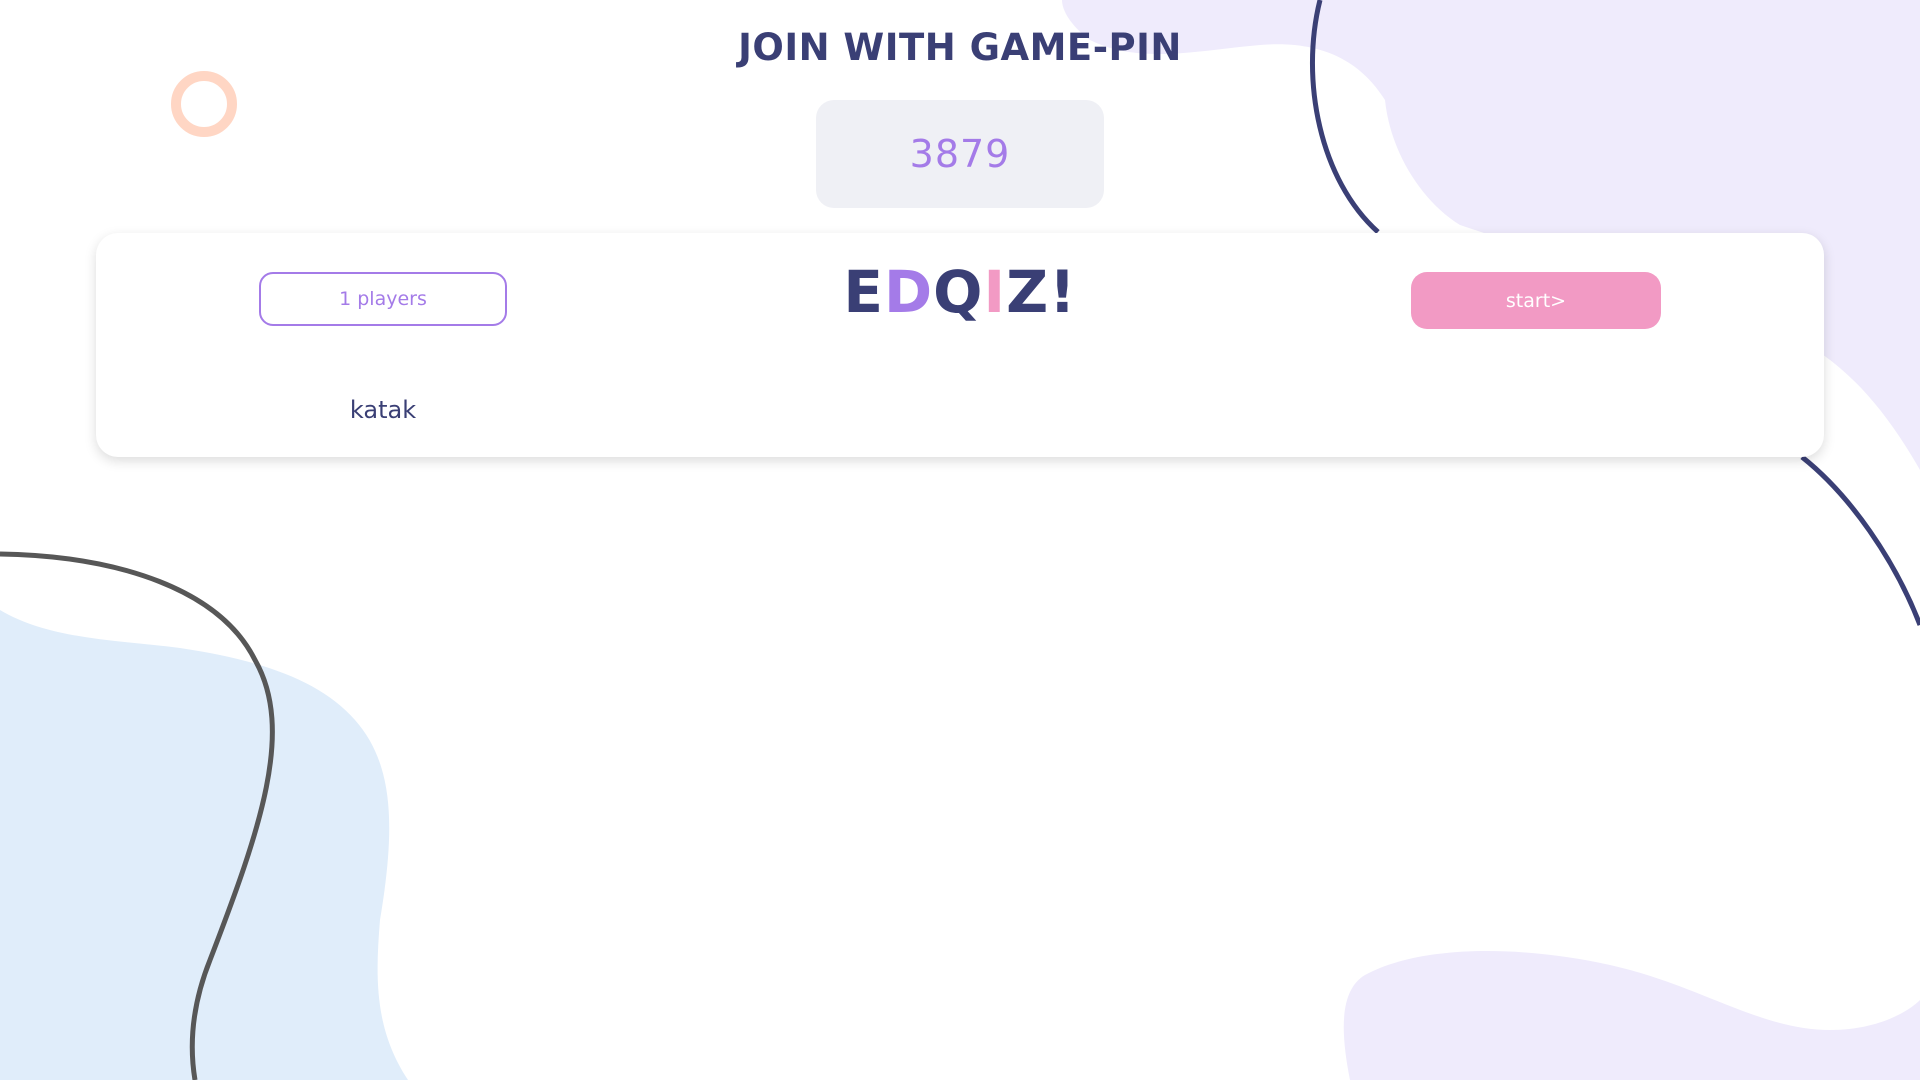 This screenshot has width=1920, height=1080. What do you see at coordinates (204, 845) in the screenshot?
I see `blue-blob-bottom-left` at bounding box center [204, 845].